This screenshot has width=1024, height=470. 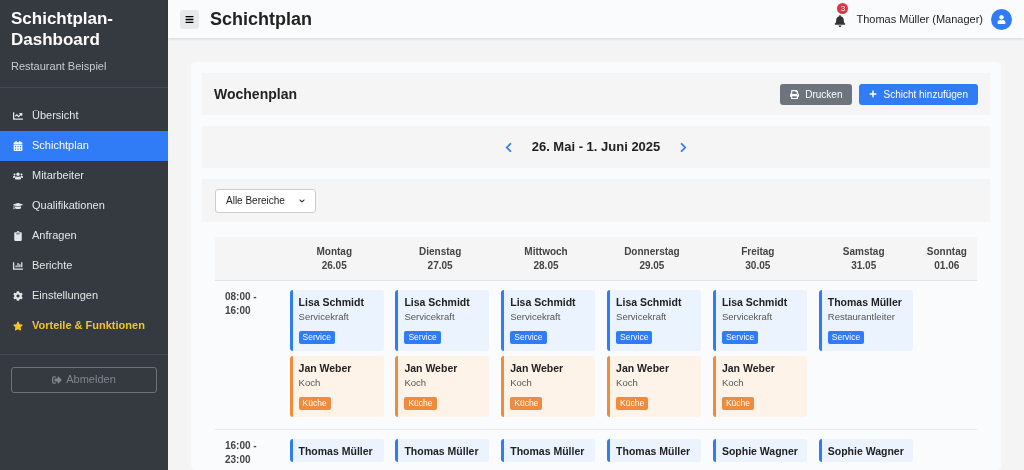 I want to click on day-date: 01.06, so click(x=947, y=265).